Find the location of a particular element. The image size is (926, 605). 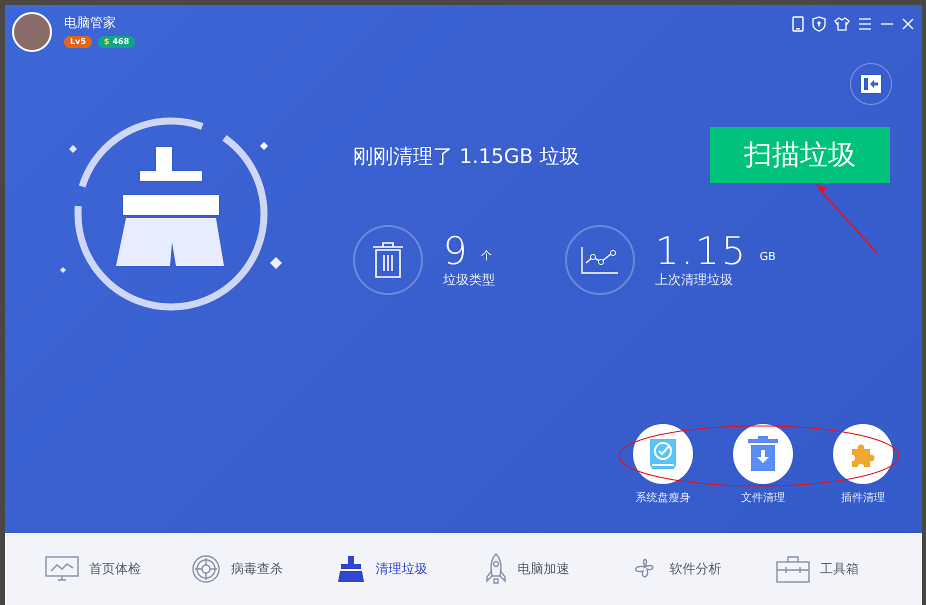

shirt-icon is located at coordinates (842, 24).